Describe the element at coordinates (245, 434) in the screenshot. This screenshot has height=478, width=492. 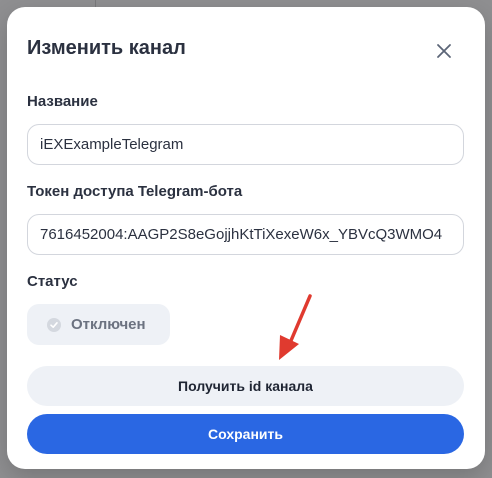
I see `save-button: Сохранить` at that location.